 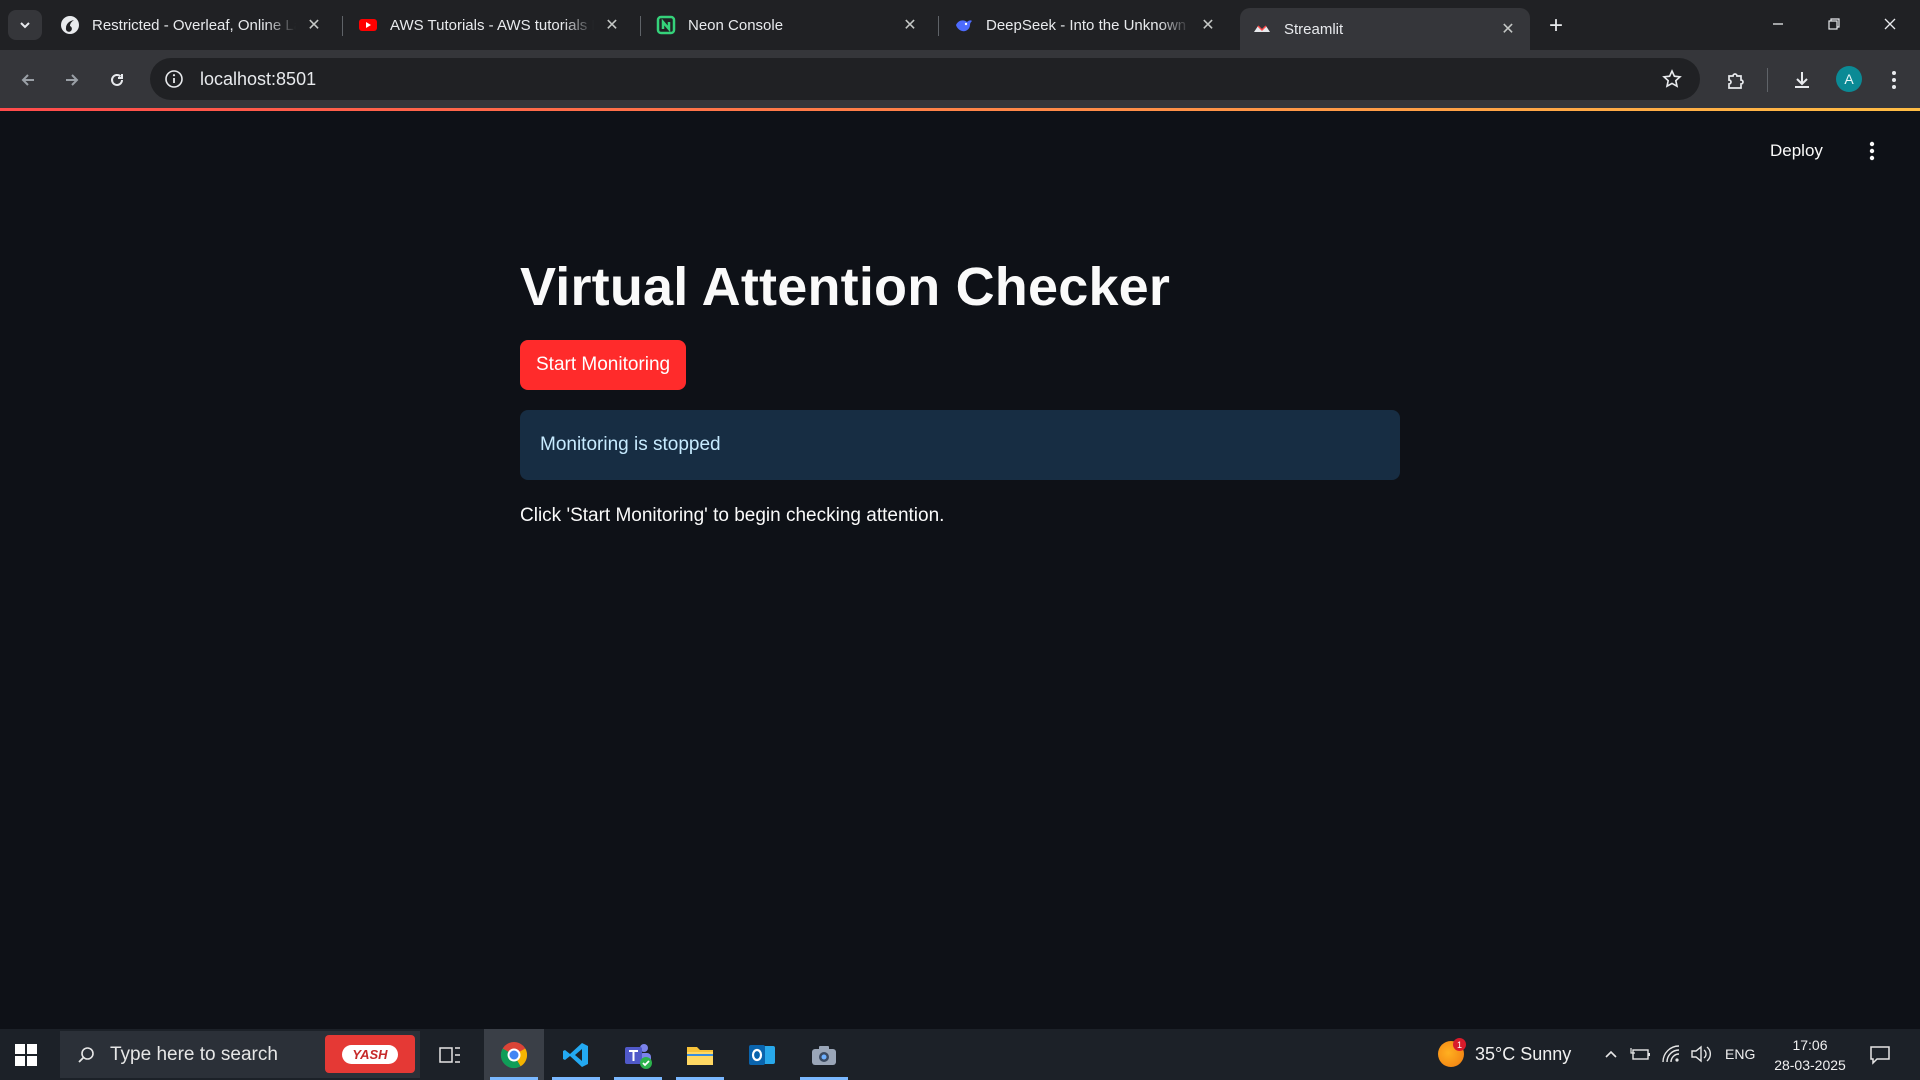 I want to click on deploy-button: Deploy, so click(x=1796, y=151).